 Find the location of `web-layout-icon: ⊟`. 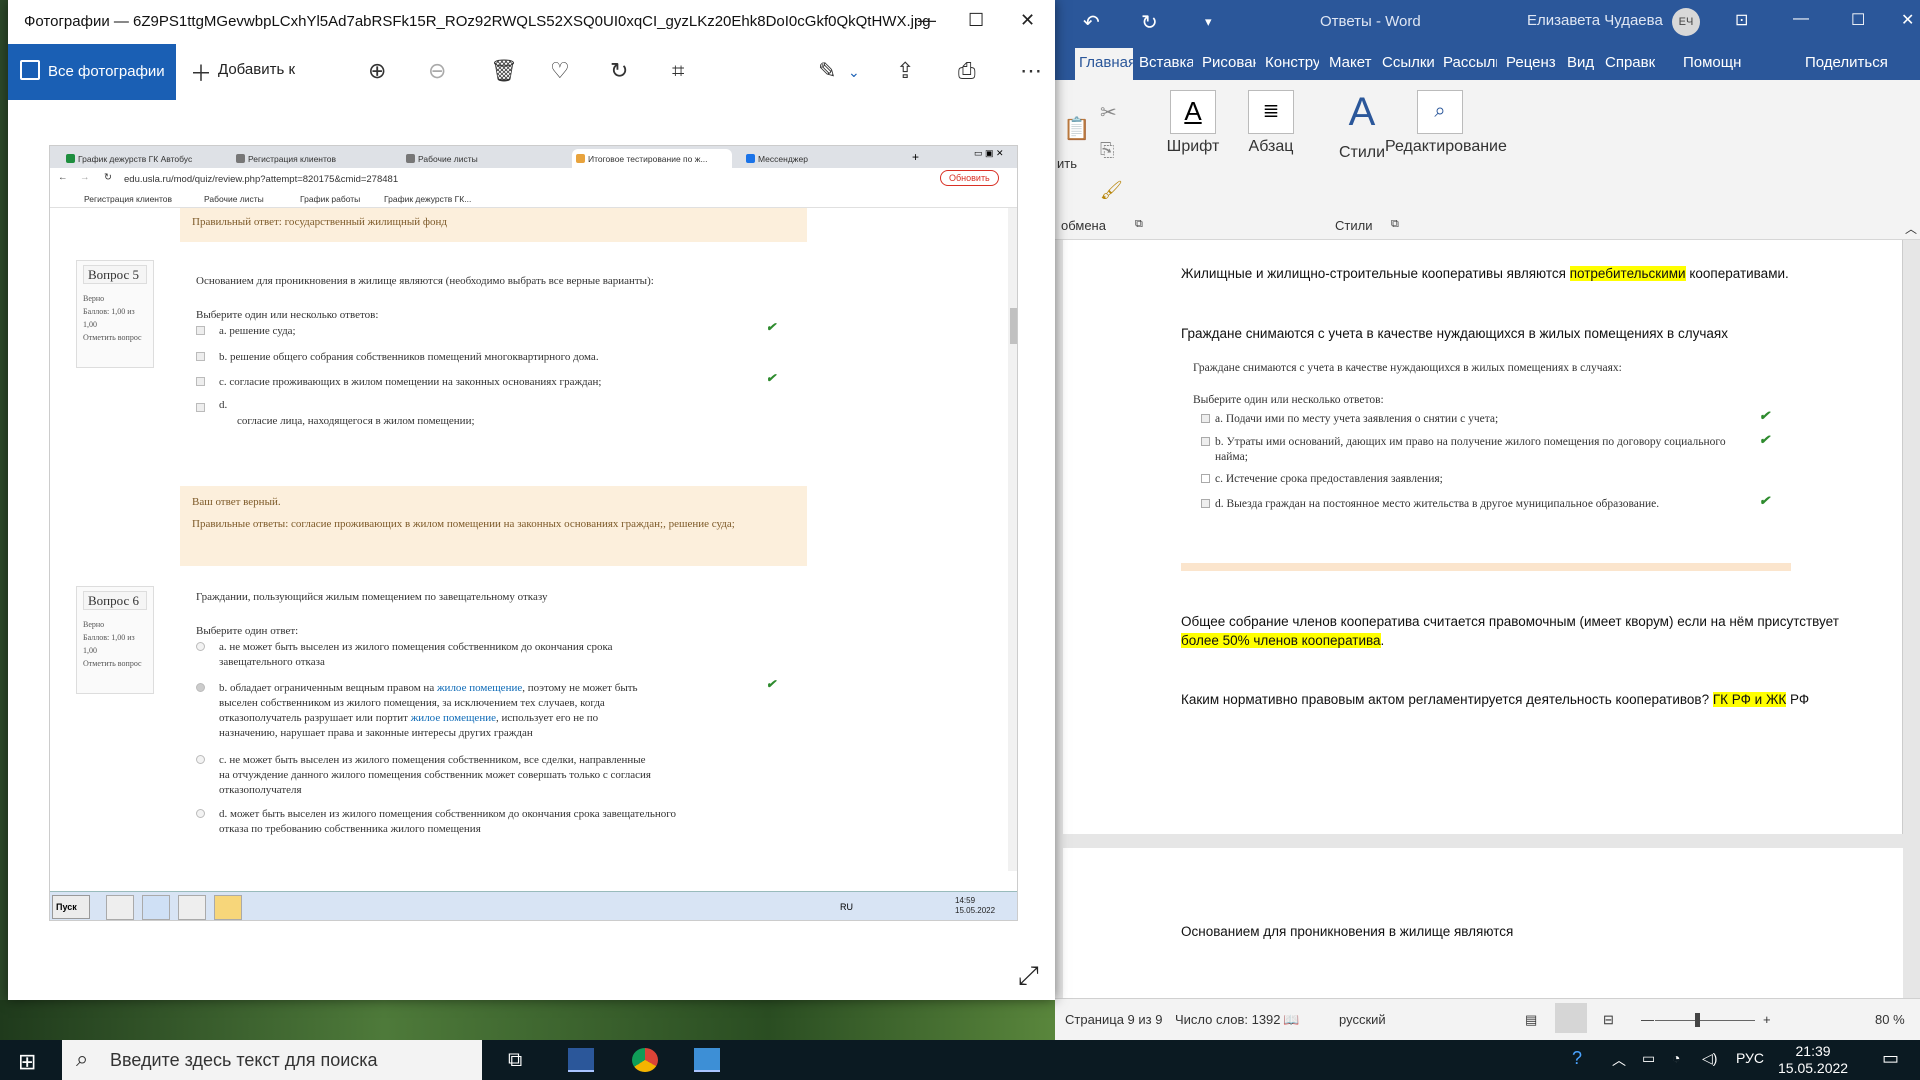

web-layout-icon: ⊟ is located at coordinates (1608, 1020).